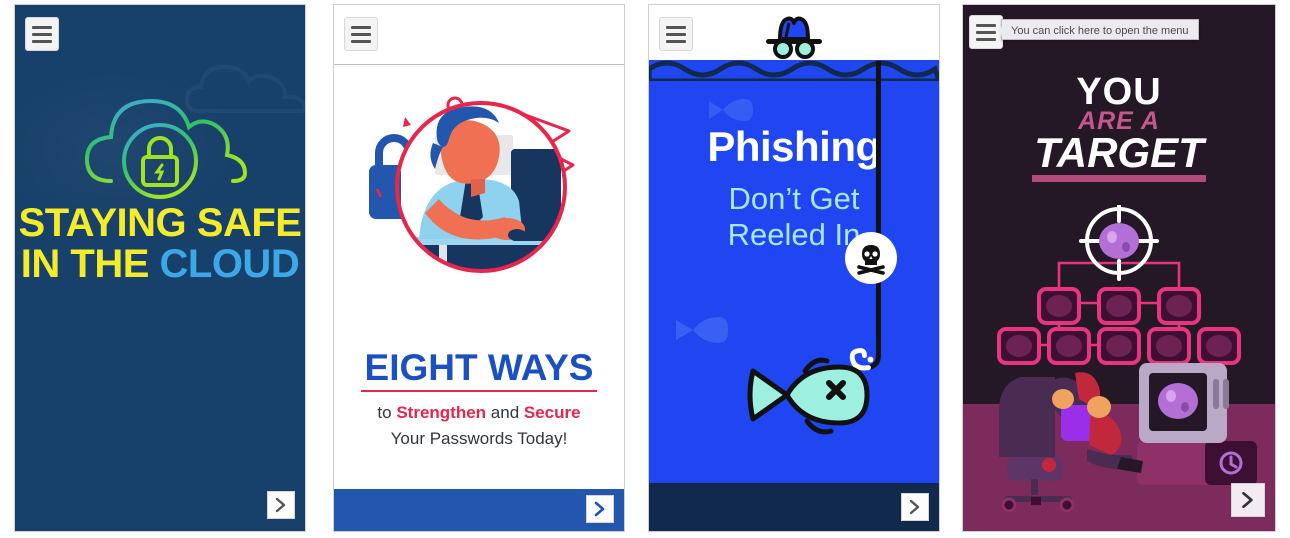 This screenshot has height=538, width=1290. What do you see at coordinates (1128, 438) in the screenshot?
I see `hacker-at-computer-illustration` at bounding box center [1128, 438].